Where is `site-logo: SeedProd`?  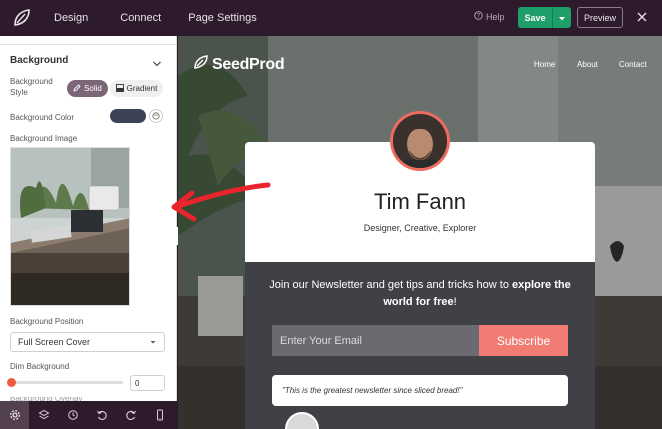
site-logo: SeedProd is located at coordinates (239, 65).